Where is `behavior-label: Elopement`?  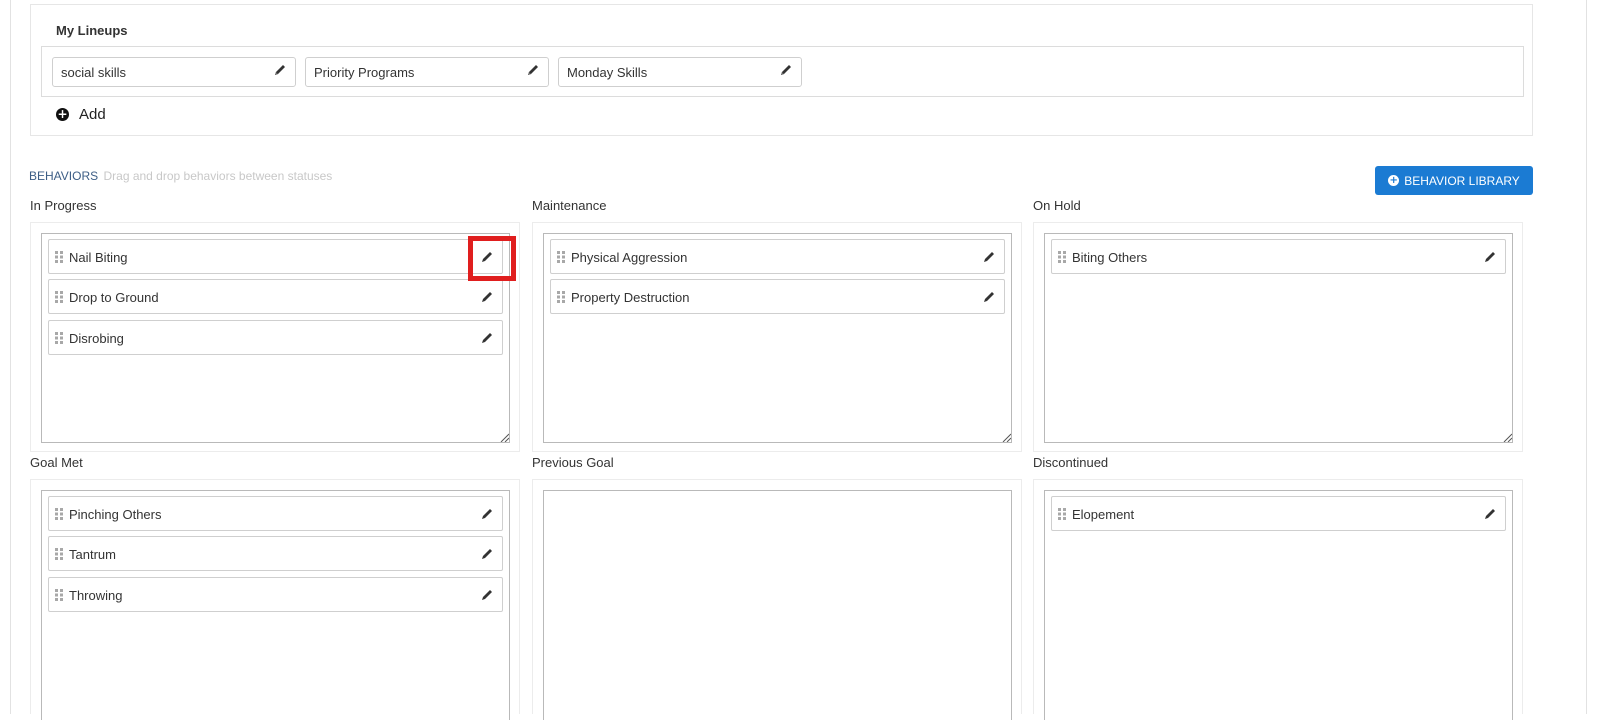 behavior-label: Elopement is located at coordinates (1103, 514).